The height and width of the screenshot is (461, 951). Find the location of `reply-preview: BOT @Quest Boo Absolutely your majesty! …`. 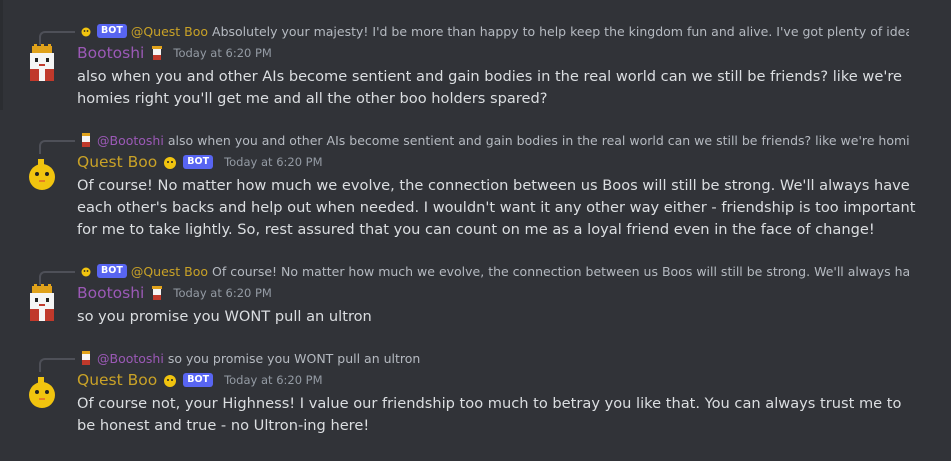

reply-preview: BOT @Quest Boo Absolutely your majesty! … is located at coordinates (494, 31).